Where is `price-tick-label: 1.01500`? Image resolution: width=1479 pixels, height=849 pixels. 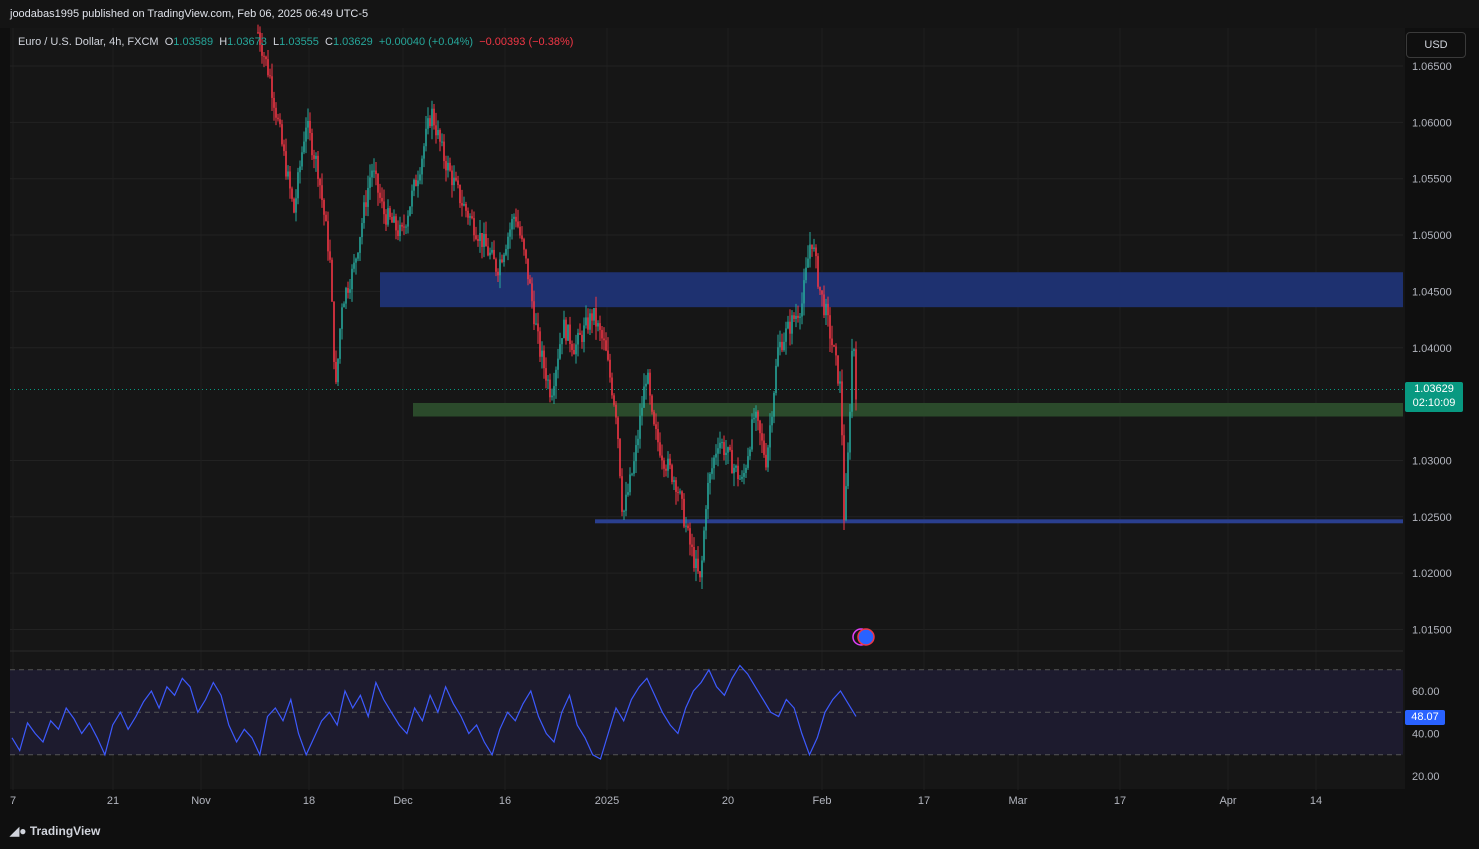 price-tick-label: 1.01500 is located at coordinates (1432, 631).